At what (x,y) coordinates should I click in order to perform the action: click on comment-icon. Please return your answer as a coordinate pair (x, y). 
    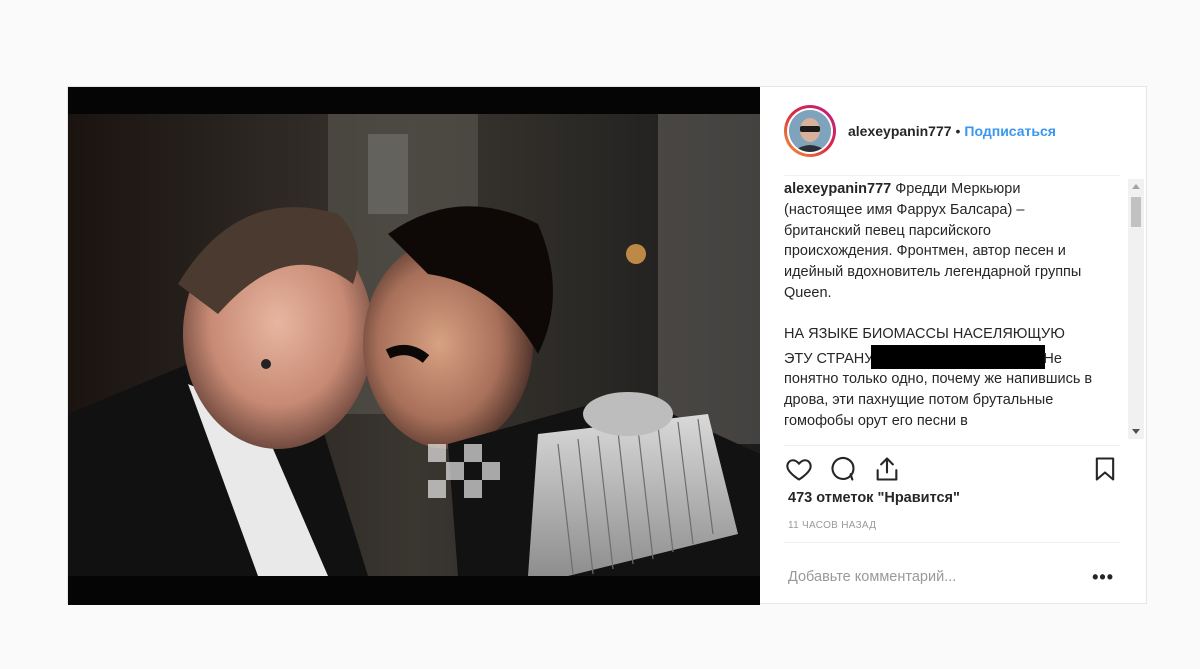
    Looking at the image, I should click on (843, 468).